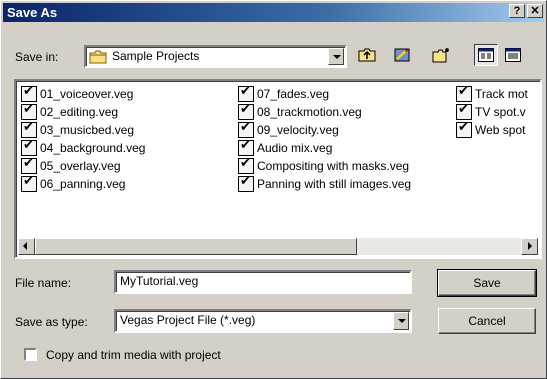 This screenshot has width=547, height=379. I want to click on file-item: 01_voiceover.veg, so click(83, 93).